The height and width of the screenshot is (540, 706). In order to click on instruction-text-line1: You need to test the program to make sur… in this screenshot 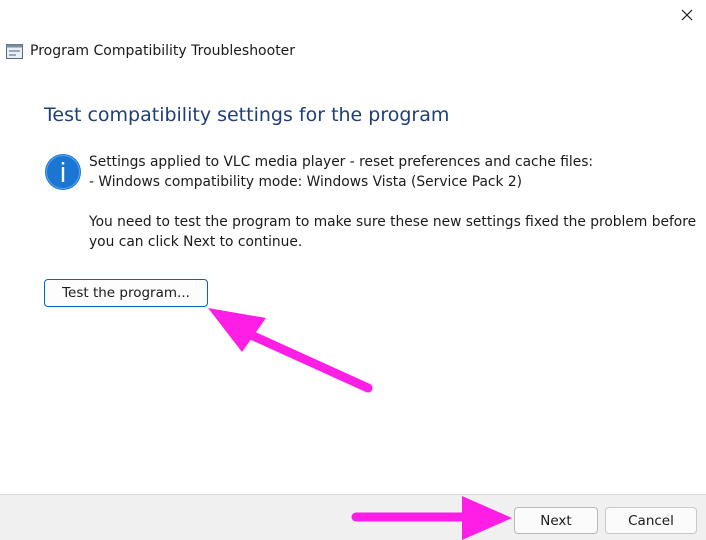, I will do `click(393, 222)`.